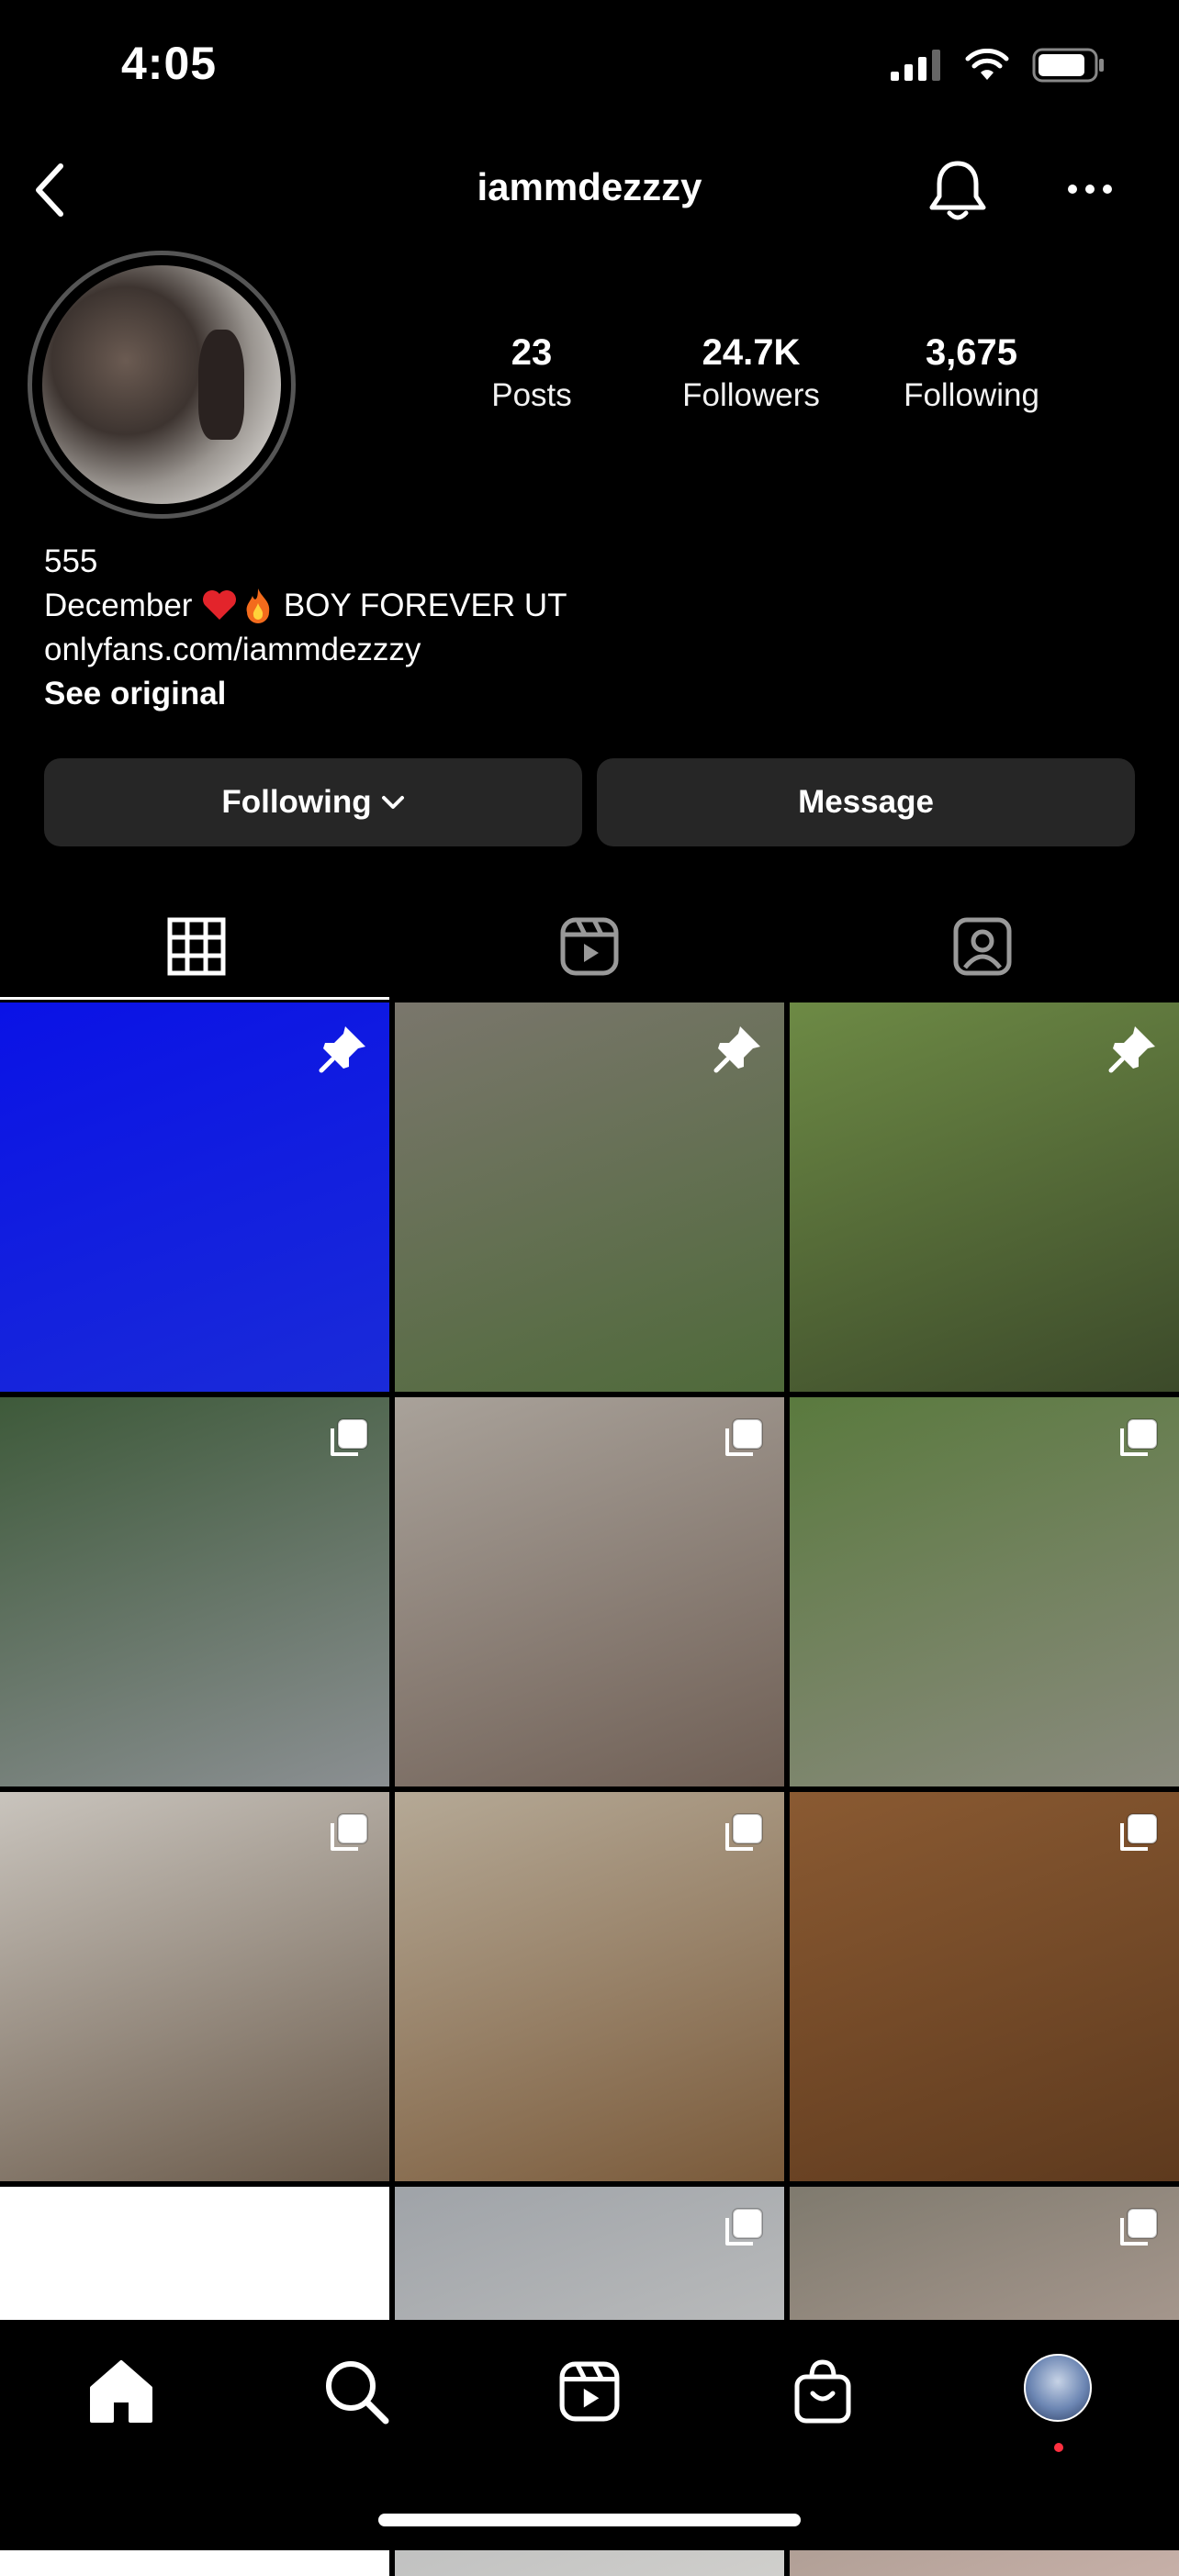 This screenshot has width=1179, height=2576. I want to click on message-button-label: Message, so click(866, 802).